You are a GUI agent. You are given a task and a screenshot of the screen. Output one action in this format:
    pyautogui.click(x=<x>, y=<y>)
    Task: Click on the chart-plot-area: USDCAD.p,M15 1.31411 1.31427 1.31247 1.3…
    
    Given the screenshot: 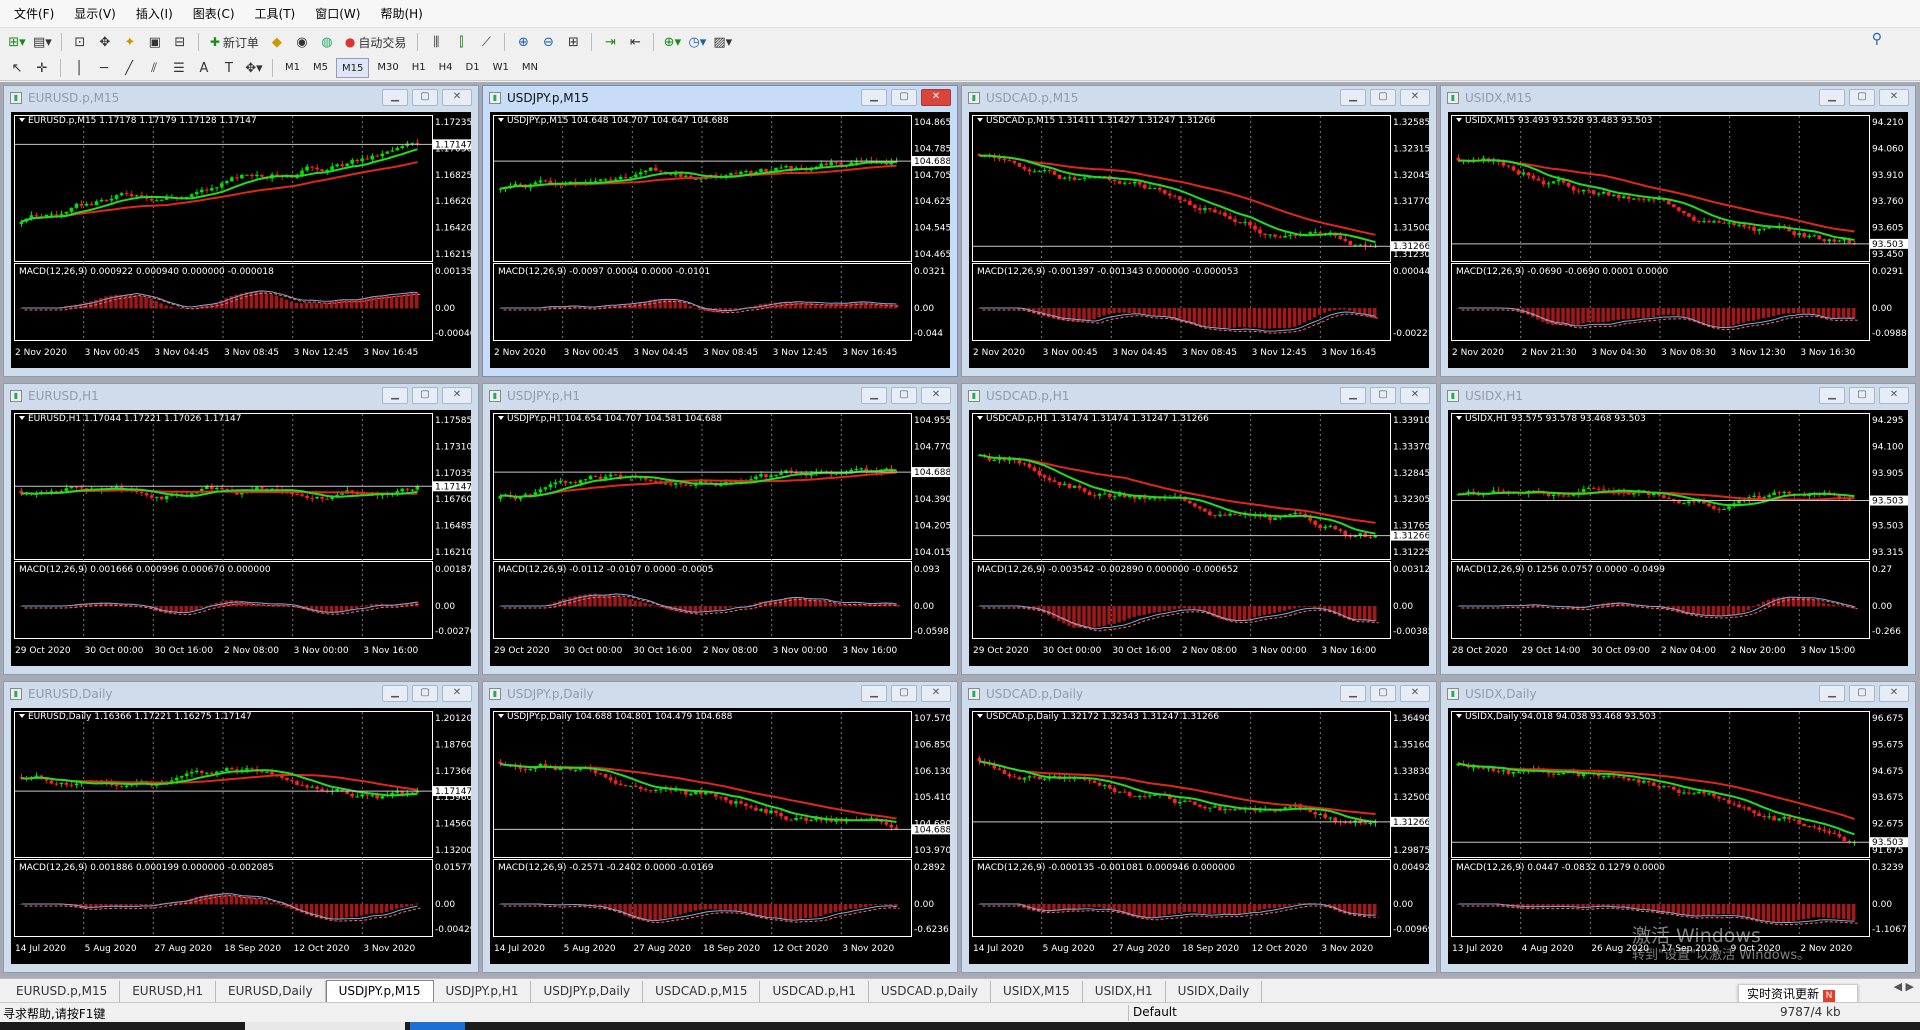 What is the action you would take?
    pyautogui.click(x=1199, y=240)
    